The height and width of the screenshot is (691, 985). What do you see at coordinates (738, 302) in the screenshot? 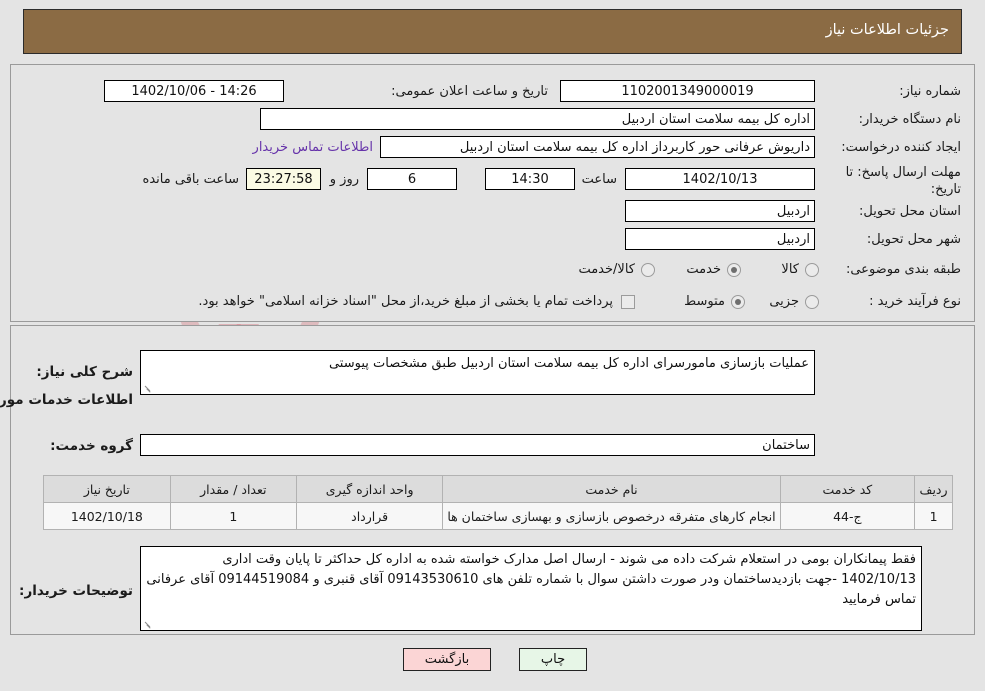
I see `radio-process-motevaset` at bounding box center [738, 302].